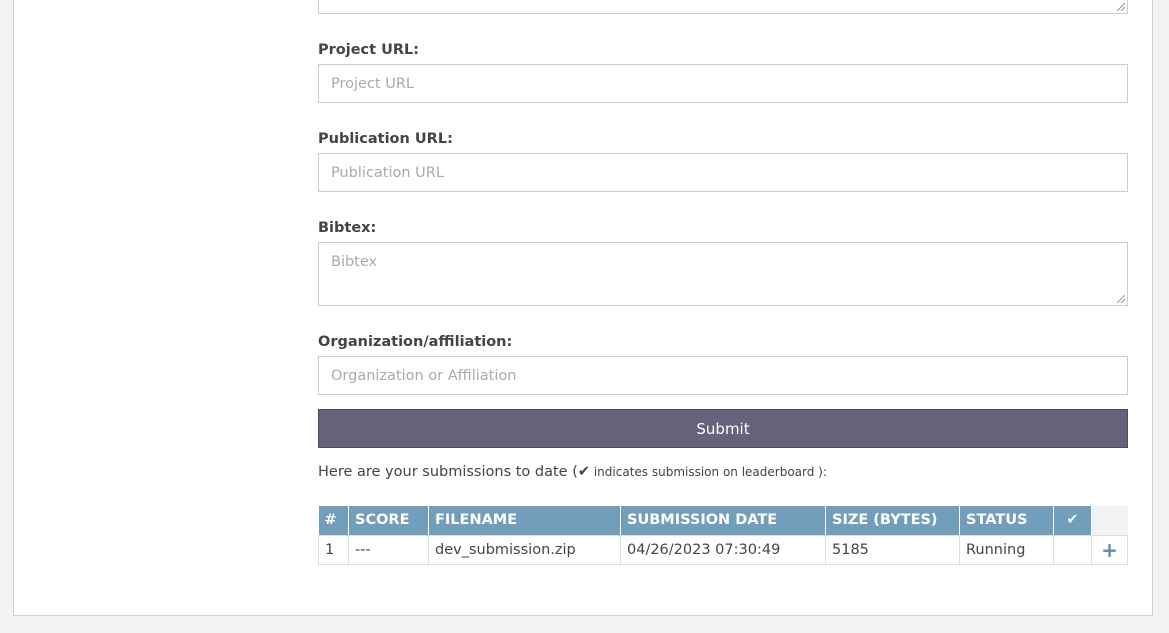  What do you see at coordinates (1109, 549) in the screenshot?
I see `plus-icon: +` at bounding box center [1109, 549].